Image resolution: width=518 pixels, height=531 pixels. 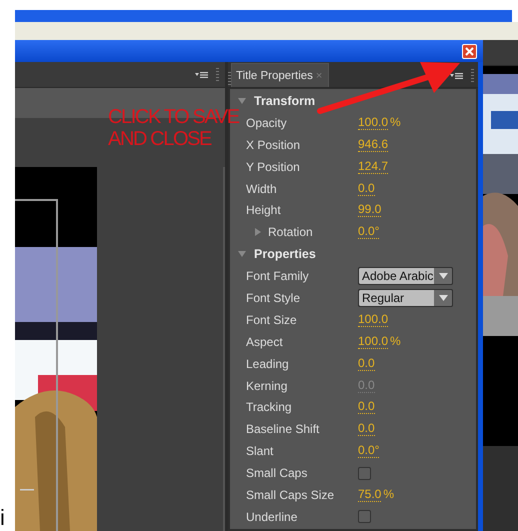 I want to click on value-field: 75.0, so click(x=370, y=495).